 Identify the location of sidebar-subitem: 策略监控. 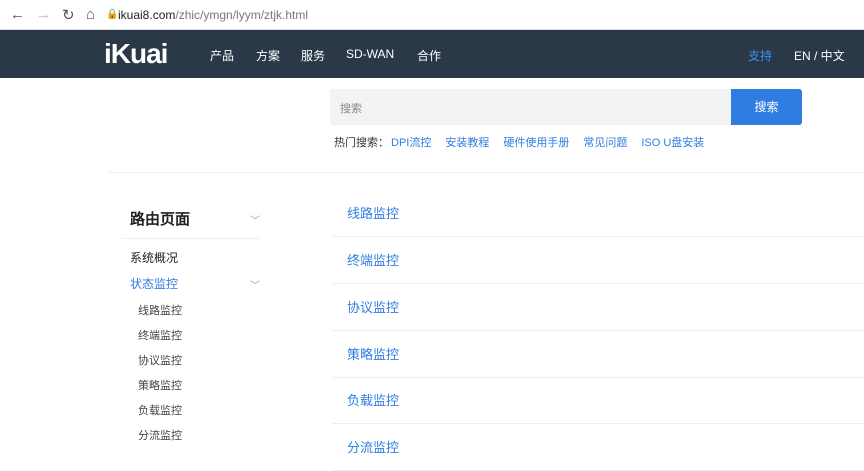
(160, 385).